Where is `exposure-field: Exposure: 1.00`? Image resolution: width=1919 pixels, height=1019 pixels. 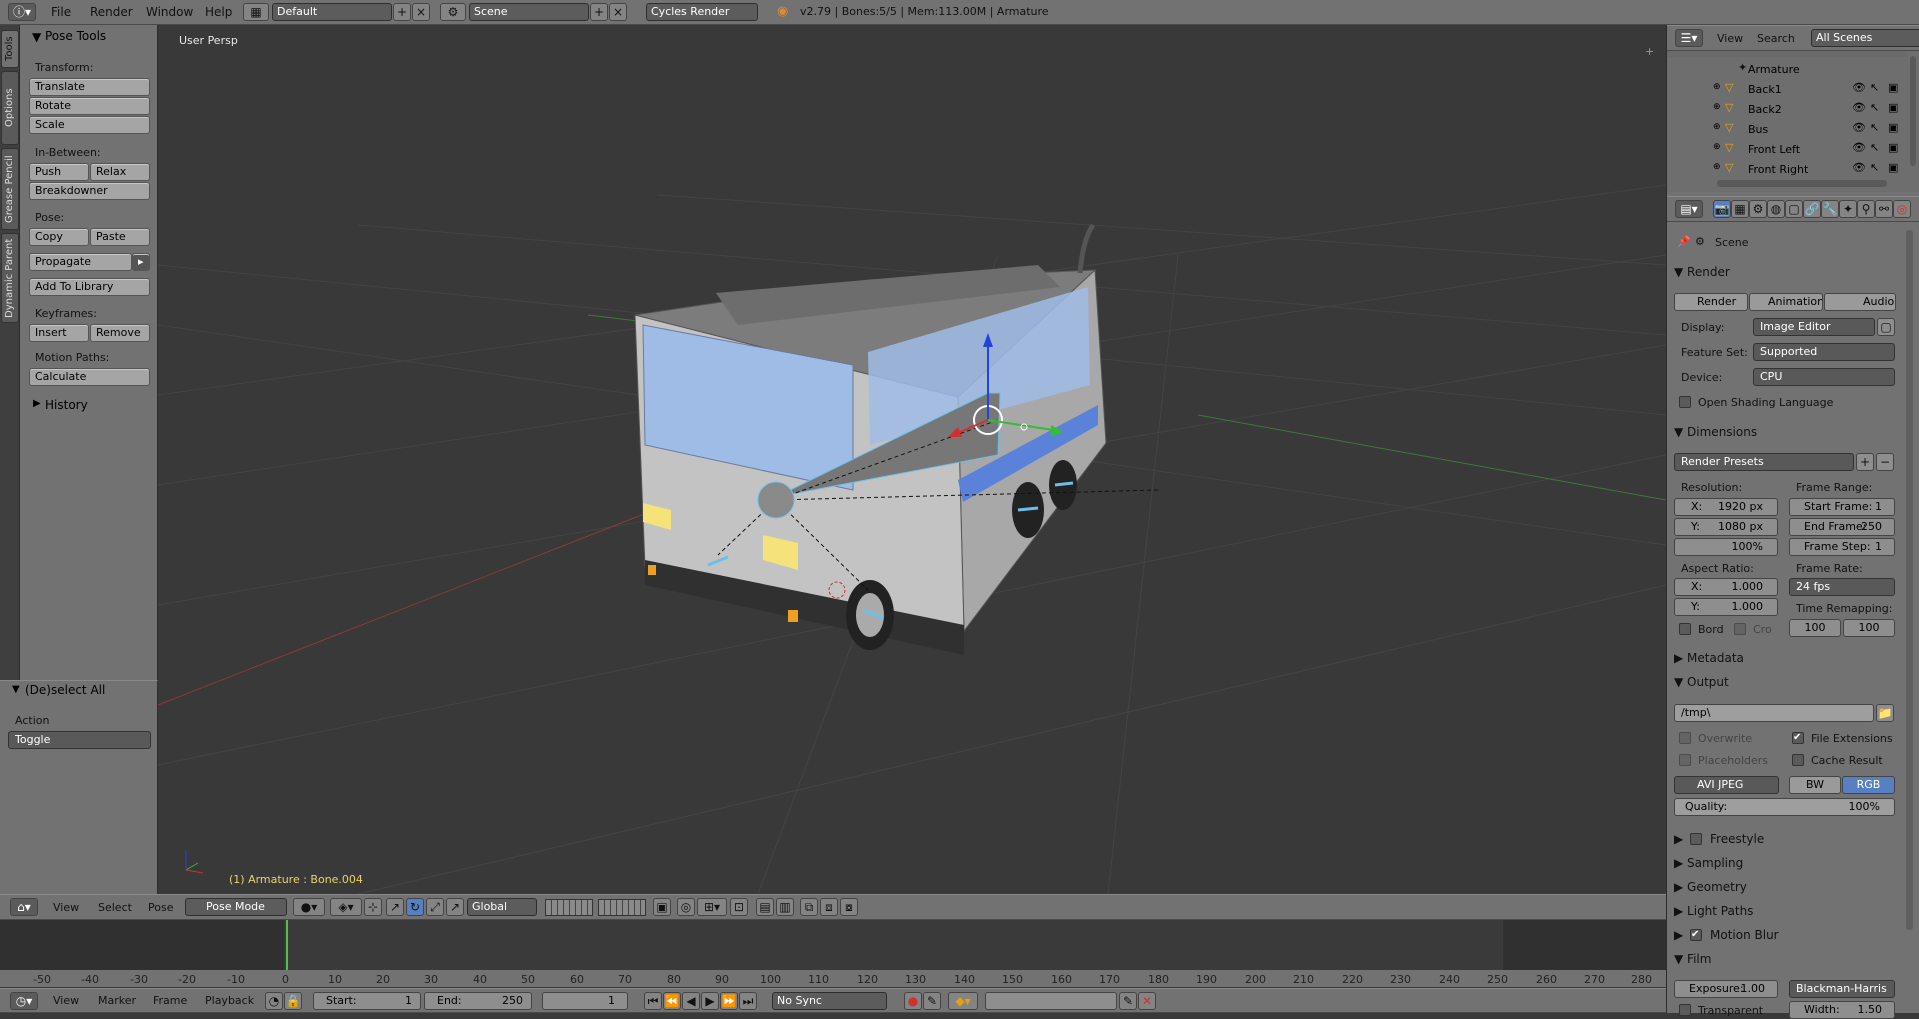
exposure-field: Exposure: 1.00 is located at coordinates (1726, 989).